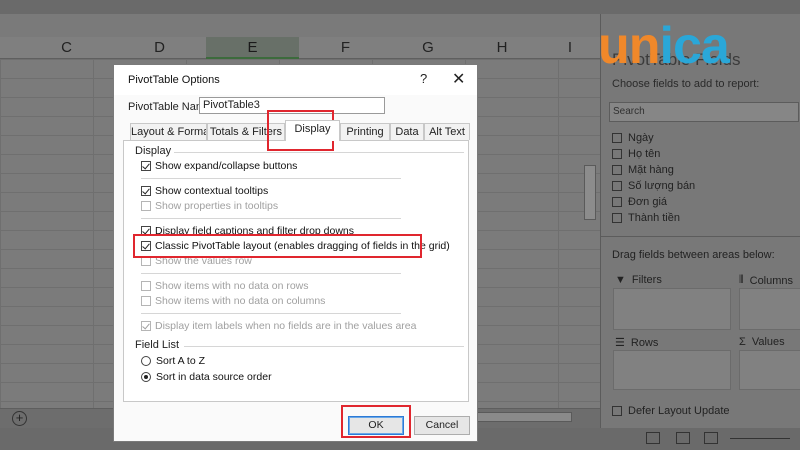 The height and width of the screenshot is (450, 800). I want to click on page-layout-view-icon, so click(683, 438).